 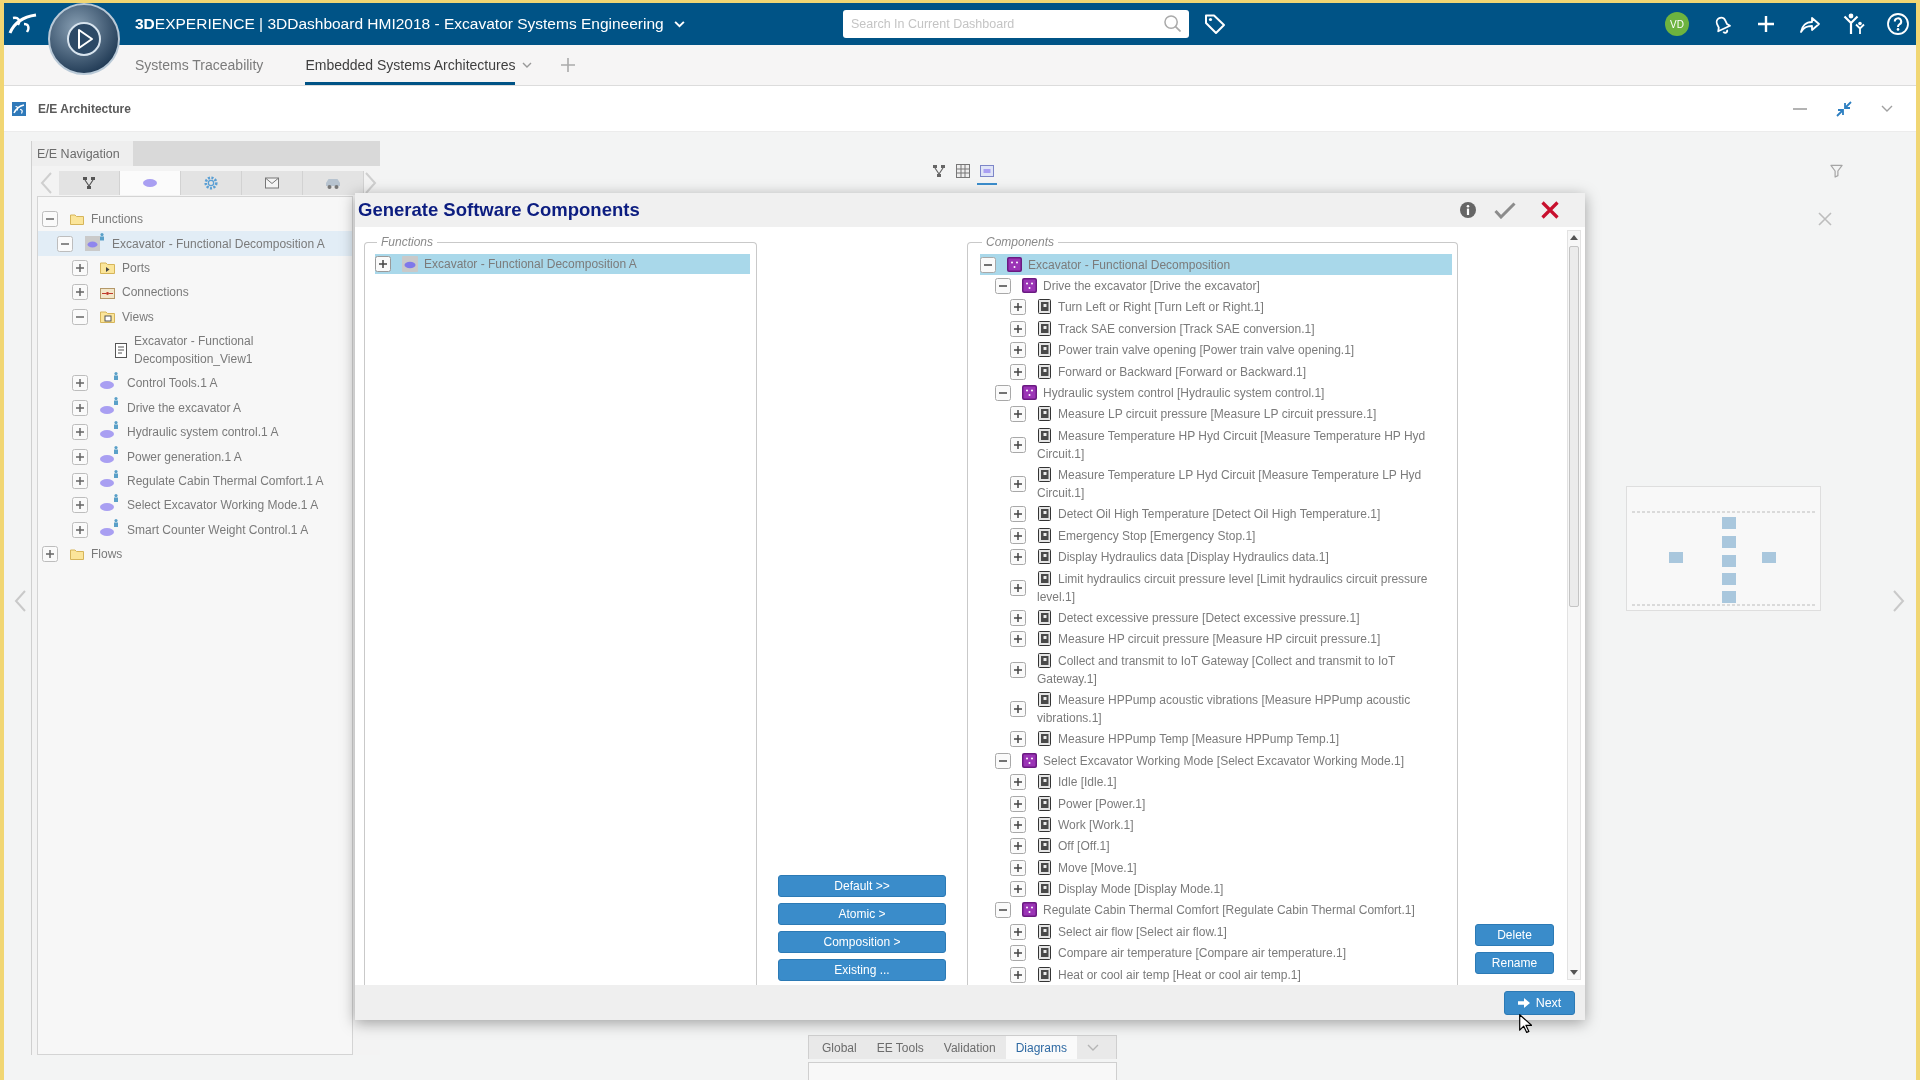 I want to click on tree-item: Detect excessive pressure [Detect excessive pressure.1], so click(x=1216, y=618).